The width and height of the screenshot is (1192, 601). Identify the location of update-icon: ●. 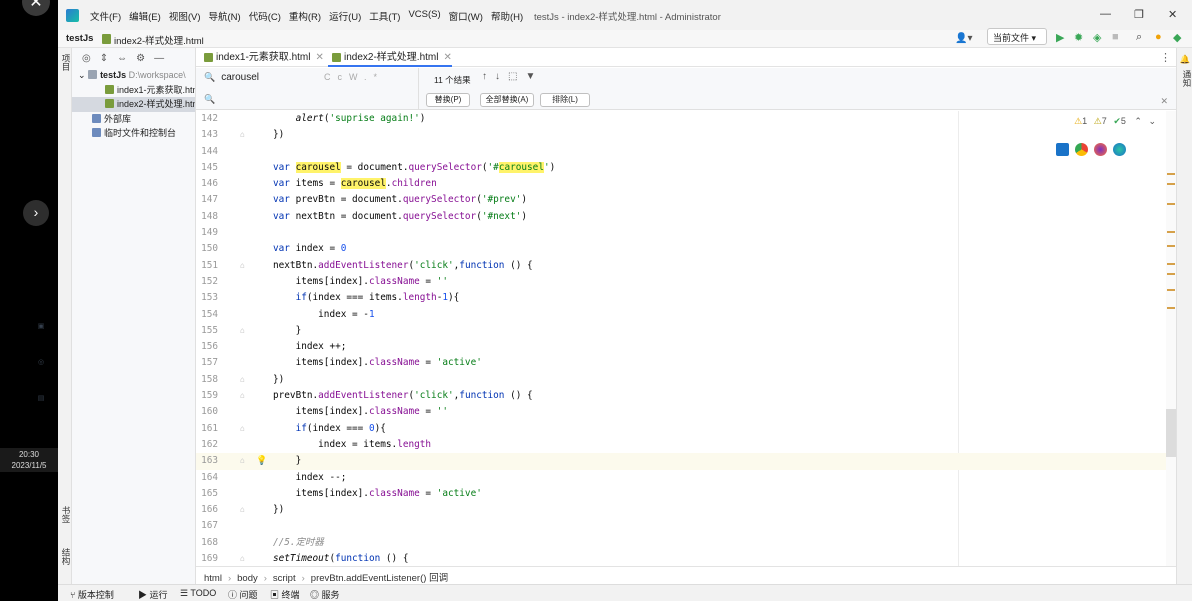
(1158, 37).